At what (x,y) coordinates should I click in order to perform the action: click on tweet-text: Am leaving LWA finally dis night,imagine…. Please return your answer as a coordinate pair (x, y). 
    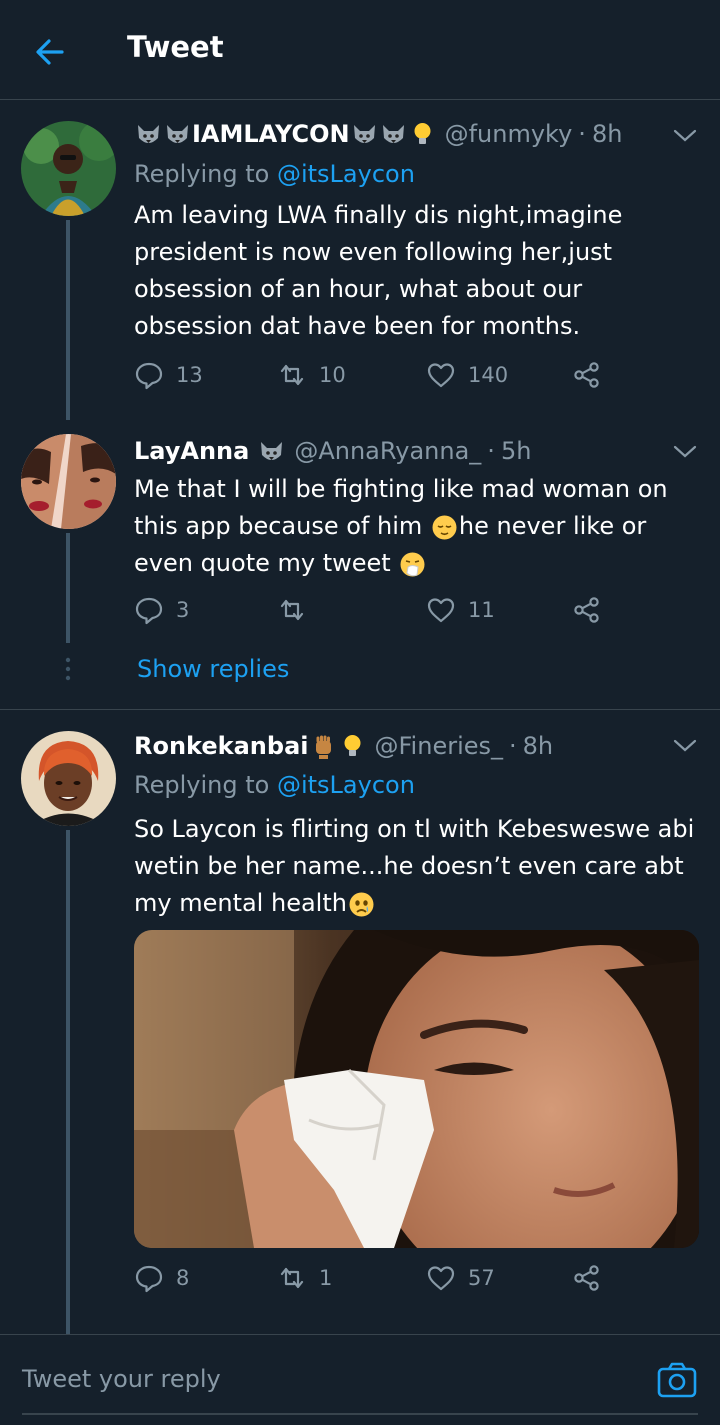
    Looking at the image, I should click on (378, 270).